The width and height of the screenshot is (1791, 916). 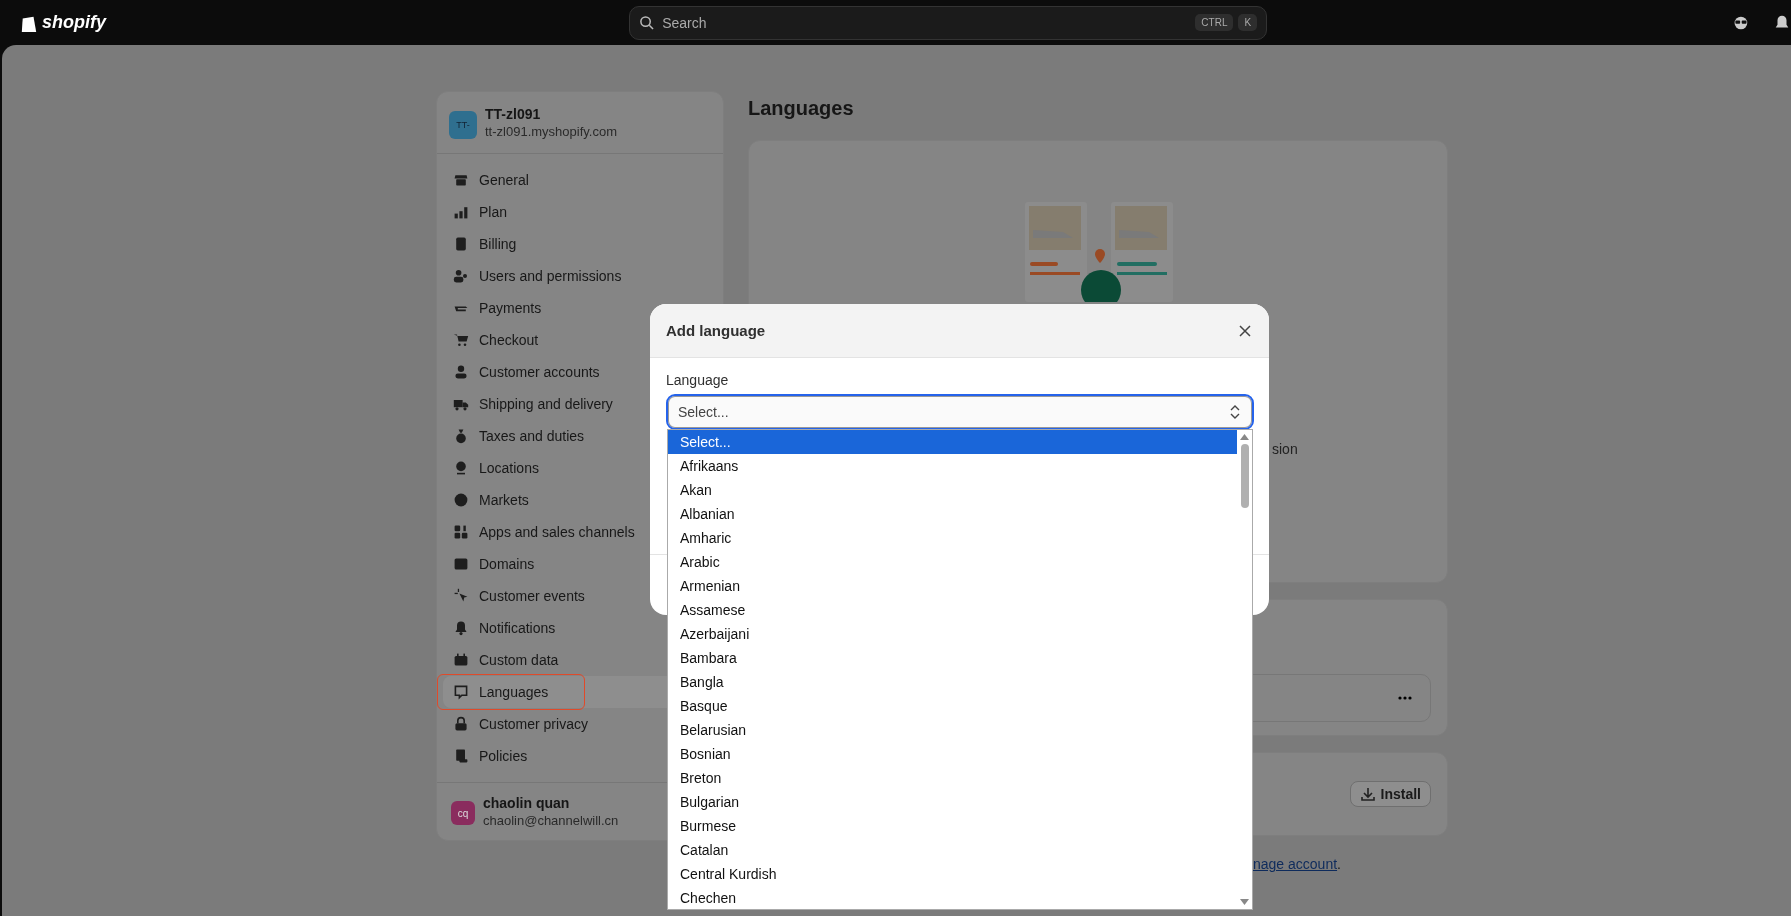 I want to click on pin-icon, so click(x=461, y=468).